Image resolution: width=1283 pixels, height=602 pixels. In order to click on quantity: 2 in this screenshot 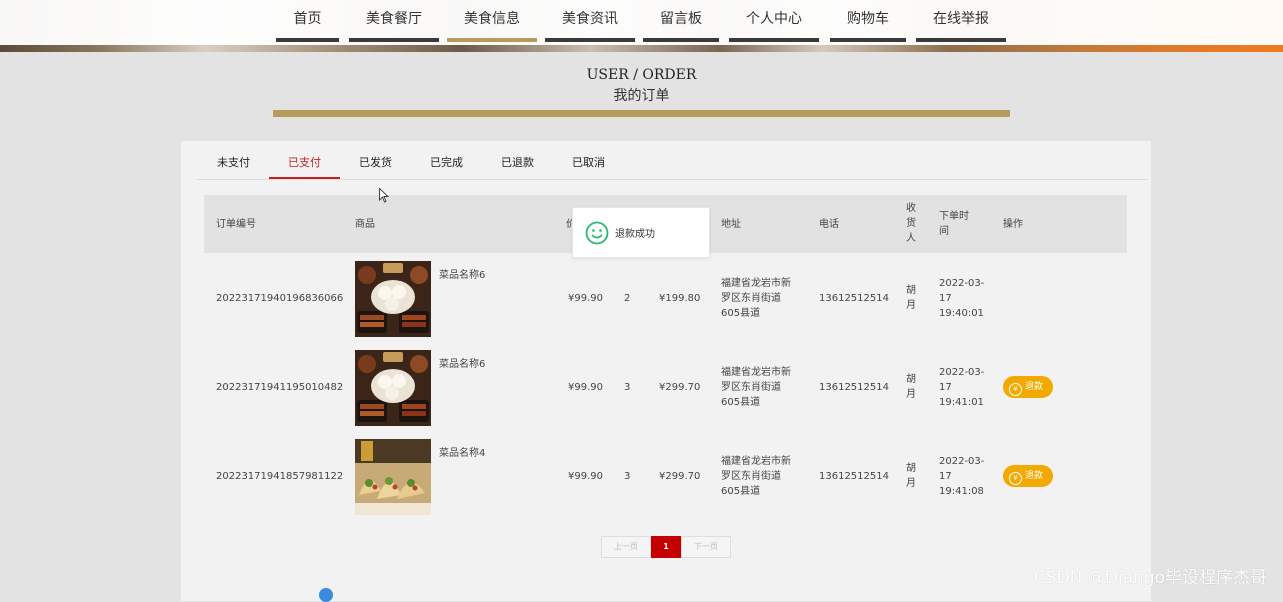, I will do `click(627, 298)`.